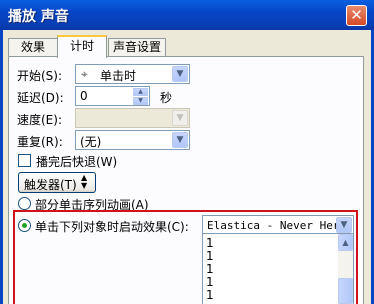 The width and height of the screenshot is (374, 304). What do you see at coordinates (77, 162) in the screenshot?
I see `rewind-label: 播完后快退(W)` at bounding box center [77, 162].